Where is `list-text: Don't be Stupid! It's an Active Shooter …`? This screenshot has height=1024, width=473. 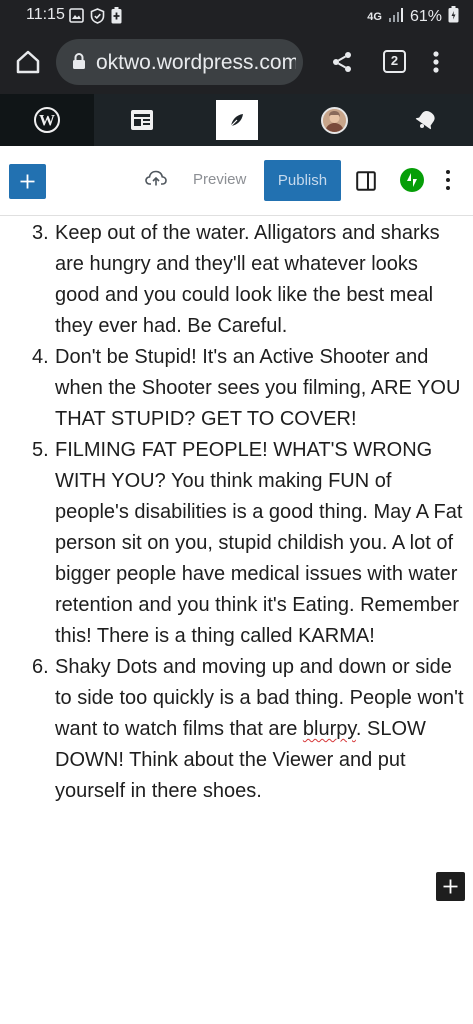 list-text: Don't be Stupid! It's an Active Shooter … is located at coordinates (257, 388).